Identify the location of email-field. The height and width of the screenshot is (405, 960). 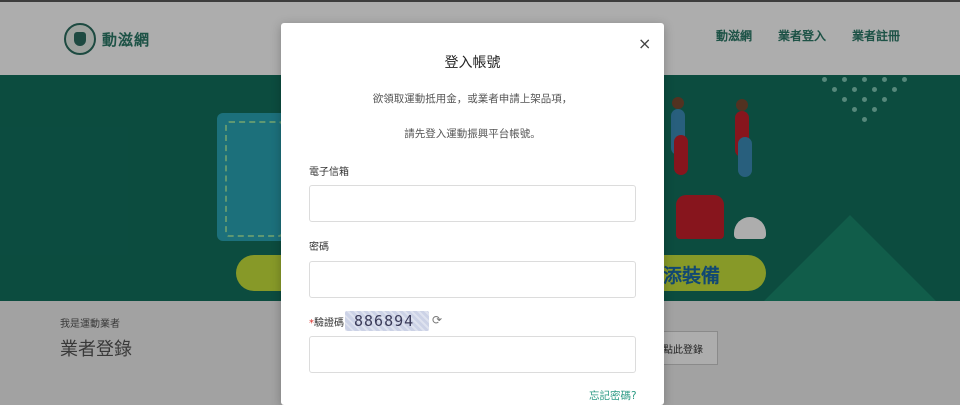
(472, 203).